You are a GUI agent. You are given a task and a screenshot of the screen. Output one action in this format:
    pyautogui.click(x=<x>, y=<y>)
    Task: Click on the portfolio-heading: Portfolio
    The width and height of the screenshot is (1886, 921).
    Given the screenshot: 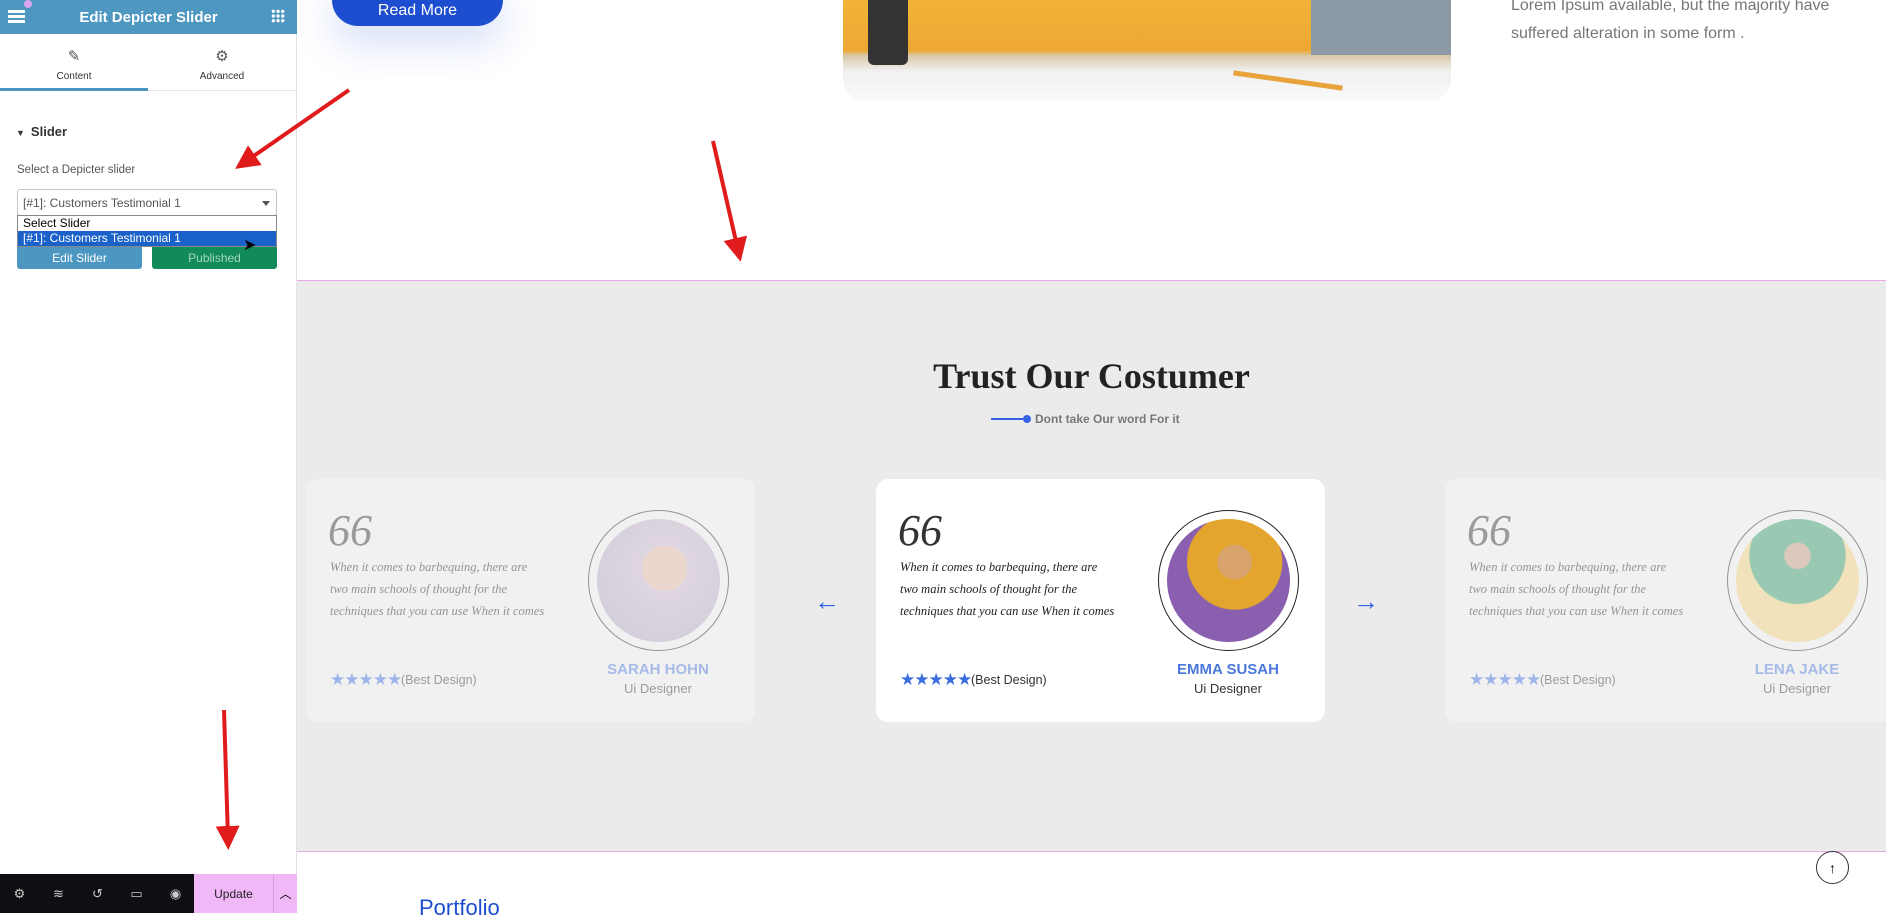 What is the action you would take?
    pyautogui.click(x=459, y=907)
    